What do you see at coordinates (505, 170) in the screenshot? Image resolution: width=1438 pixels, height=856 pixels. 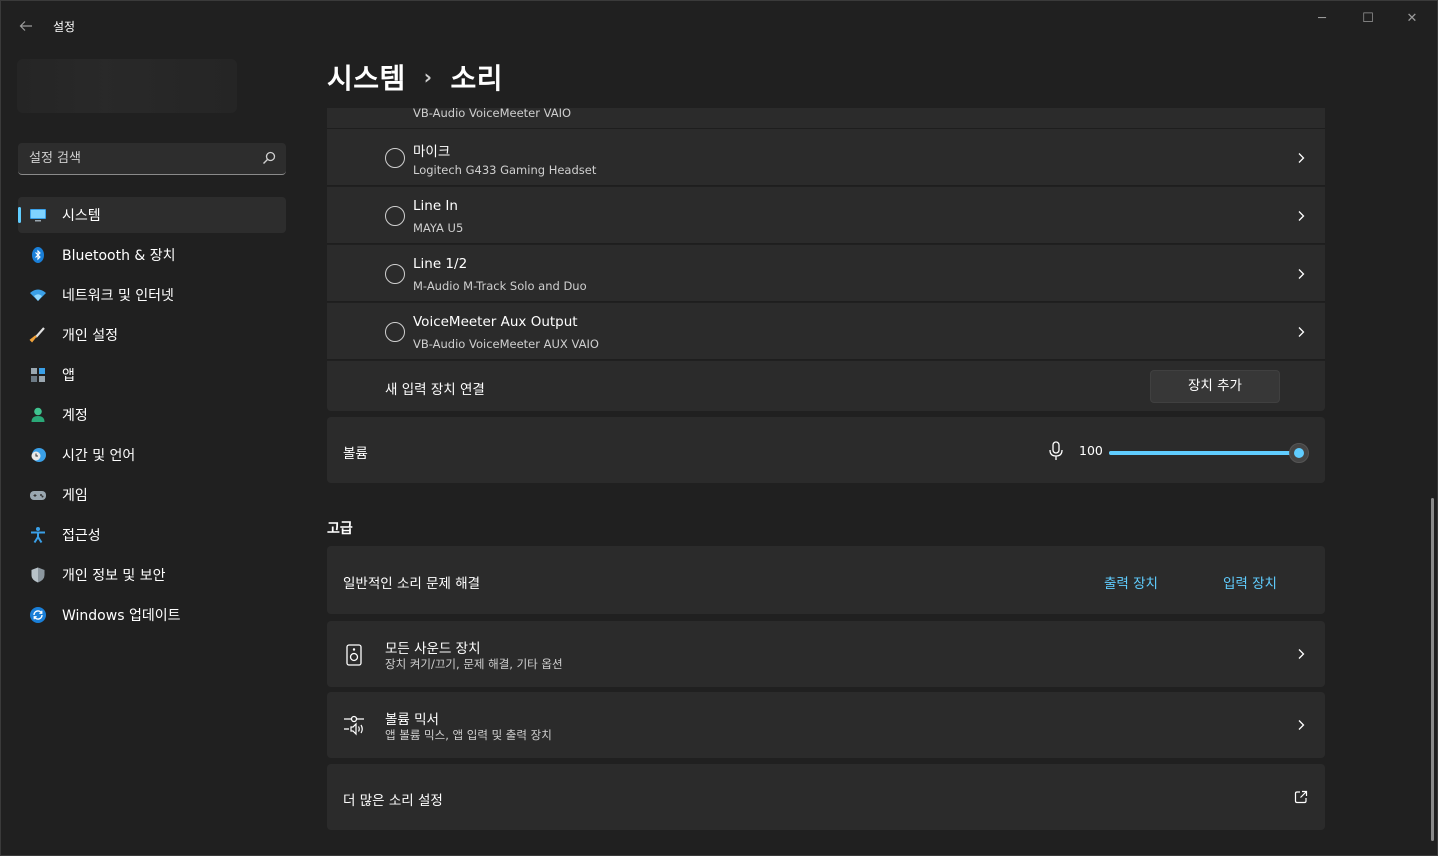 I see `device-subtitle: Logitech G433 Gaming Headset` at bounding box center [505, 170].